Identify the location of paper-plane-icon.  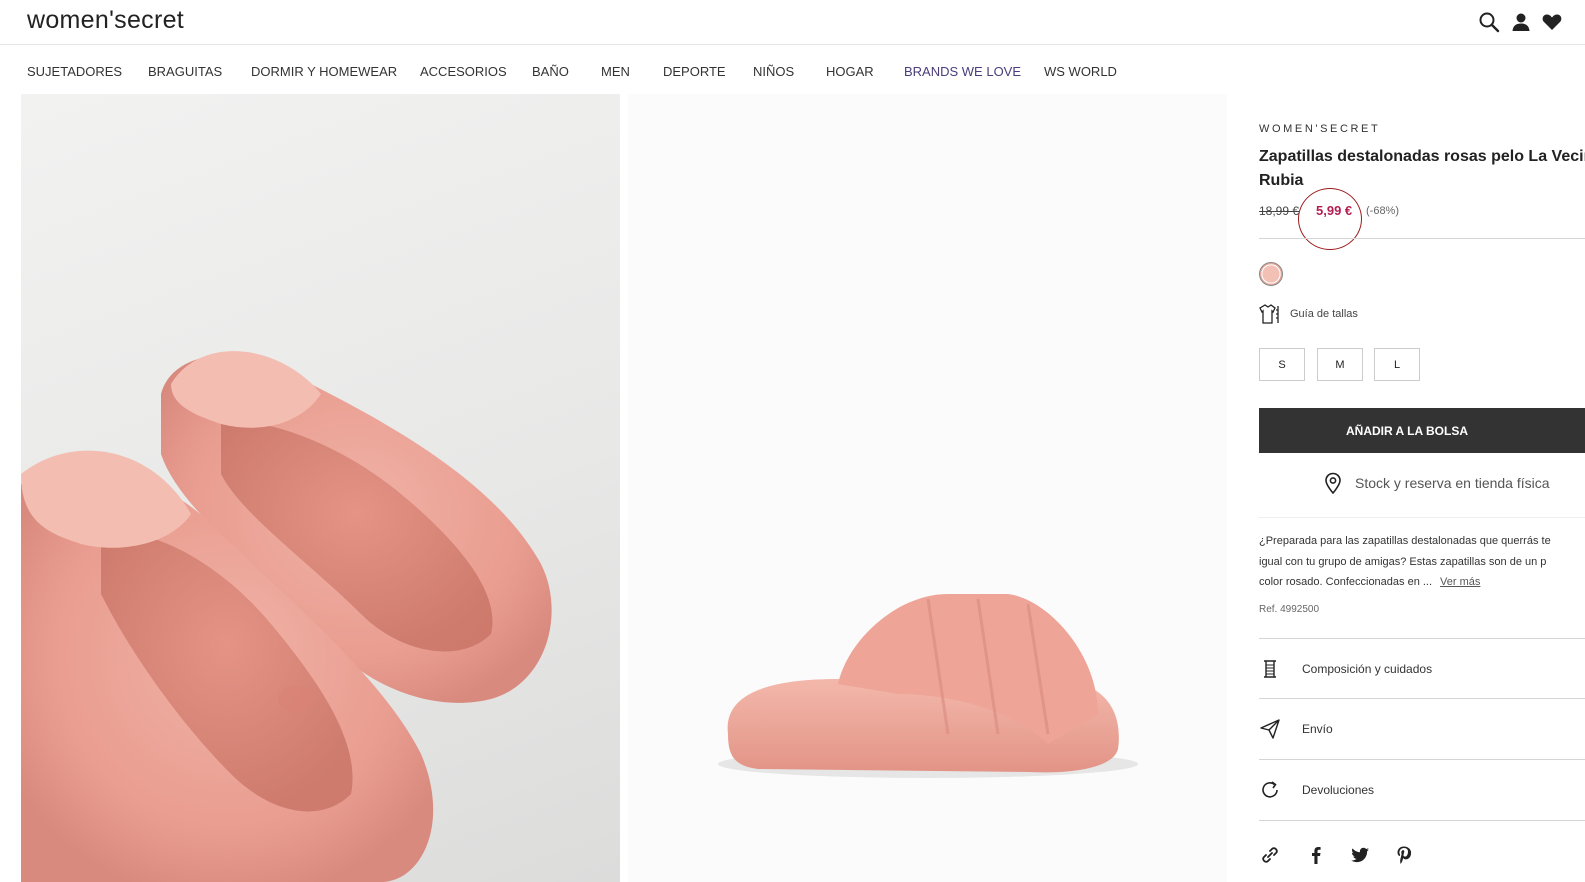
(1270, 729).